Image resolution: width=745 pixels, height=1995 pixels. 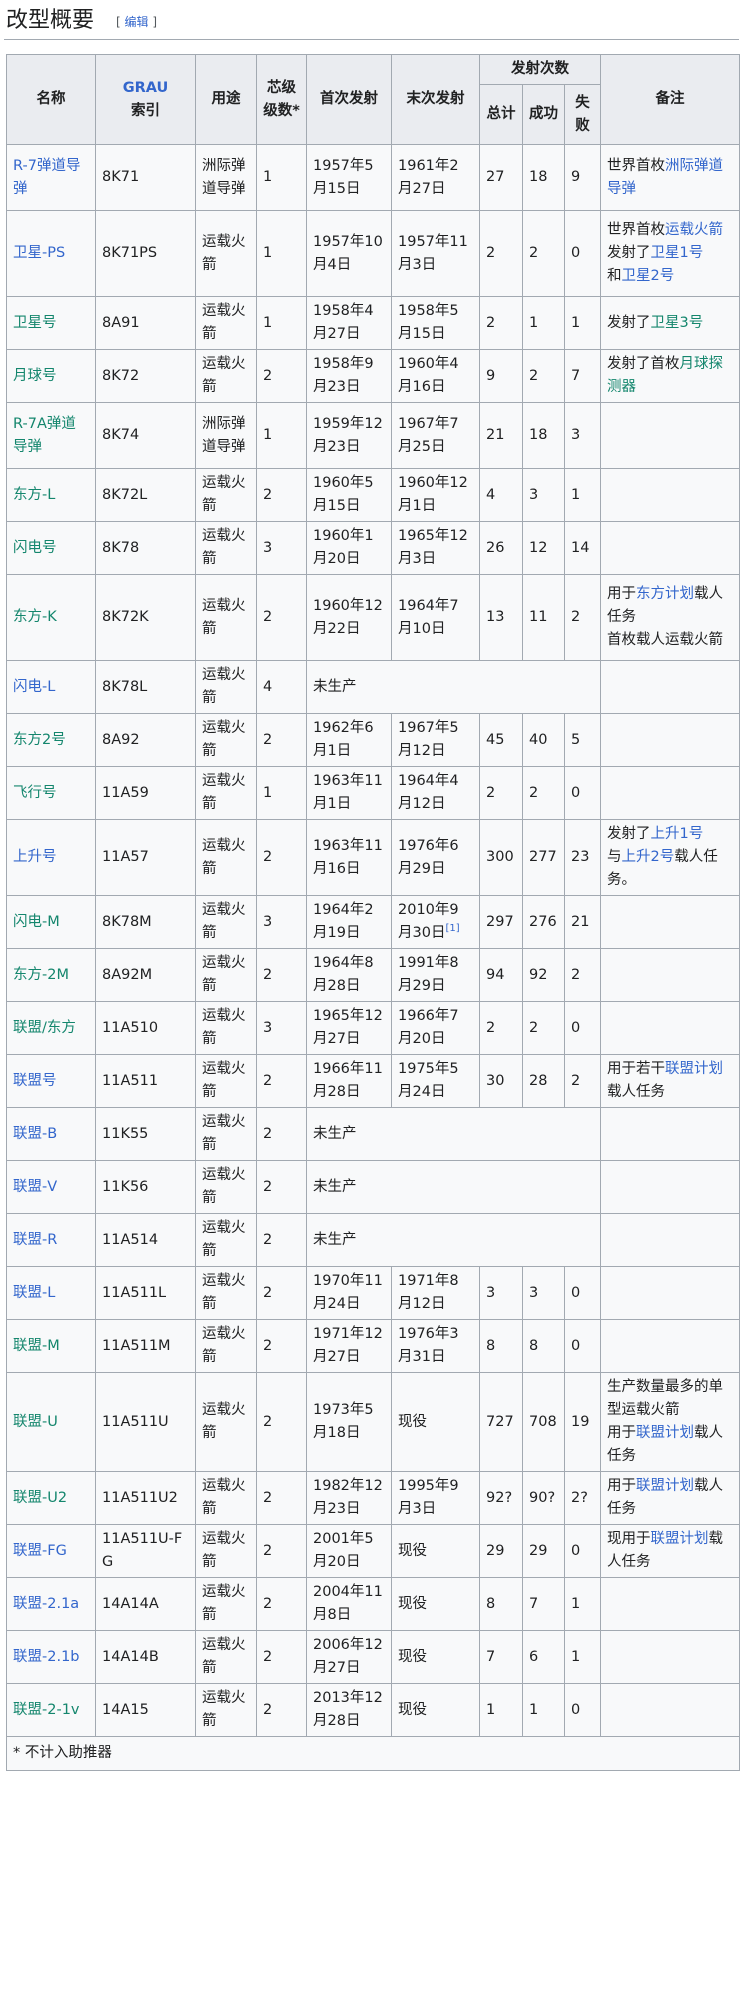 What do you see at coordinates (648, 276) in the screenshot?
I see `note-link: 卫星2号` at bounding box center [648, 276].